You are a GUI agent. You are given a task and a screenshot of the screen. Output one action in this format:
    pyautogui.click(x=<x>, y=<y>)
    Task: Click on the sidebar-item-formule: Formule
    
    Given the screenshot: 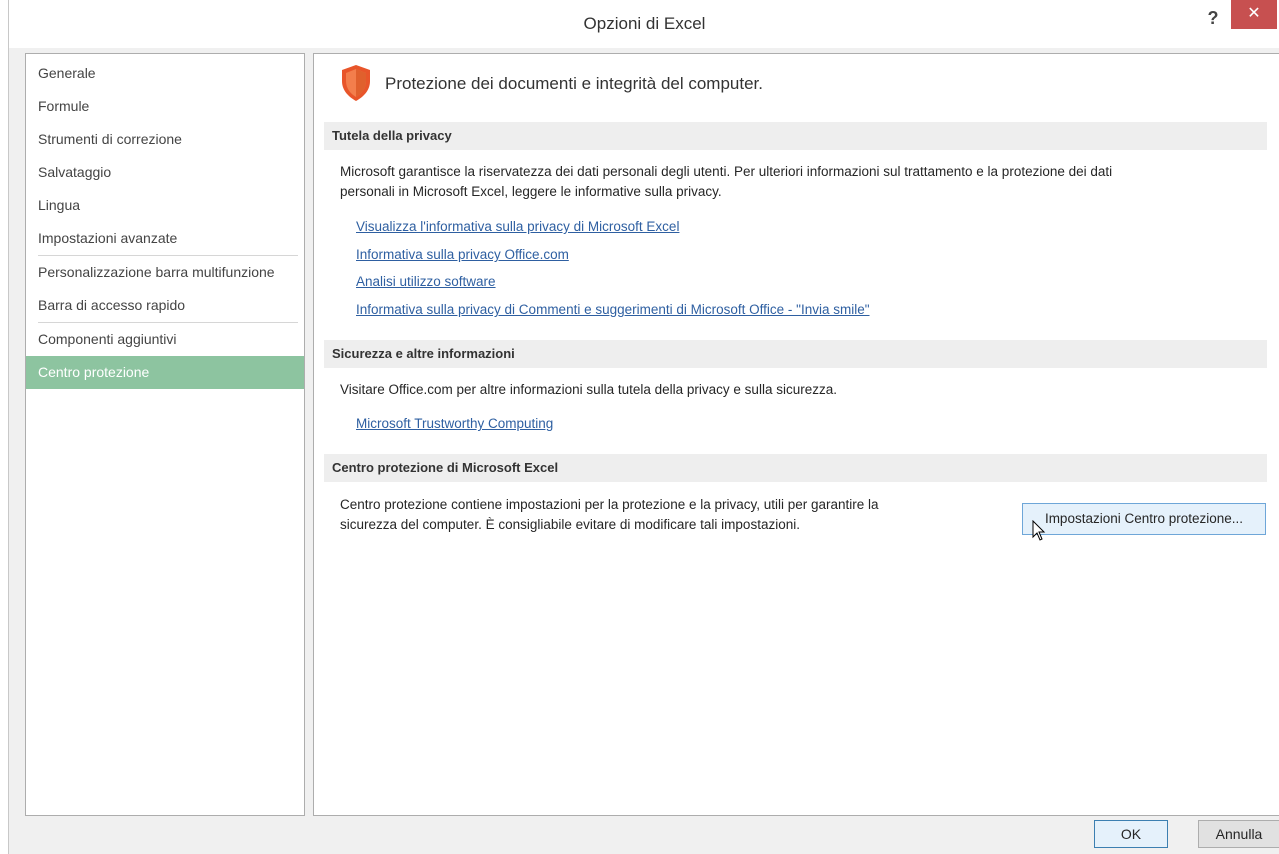 What is the action you would take?
    pyautogui.click(x=165, y=106)
    